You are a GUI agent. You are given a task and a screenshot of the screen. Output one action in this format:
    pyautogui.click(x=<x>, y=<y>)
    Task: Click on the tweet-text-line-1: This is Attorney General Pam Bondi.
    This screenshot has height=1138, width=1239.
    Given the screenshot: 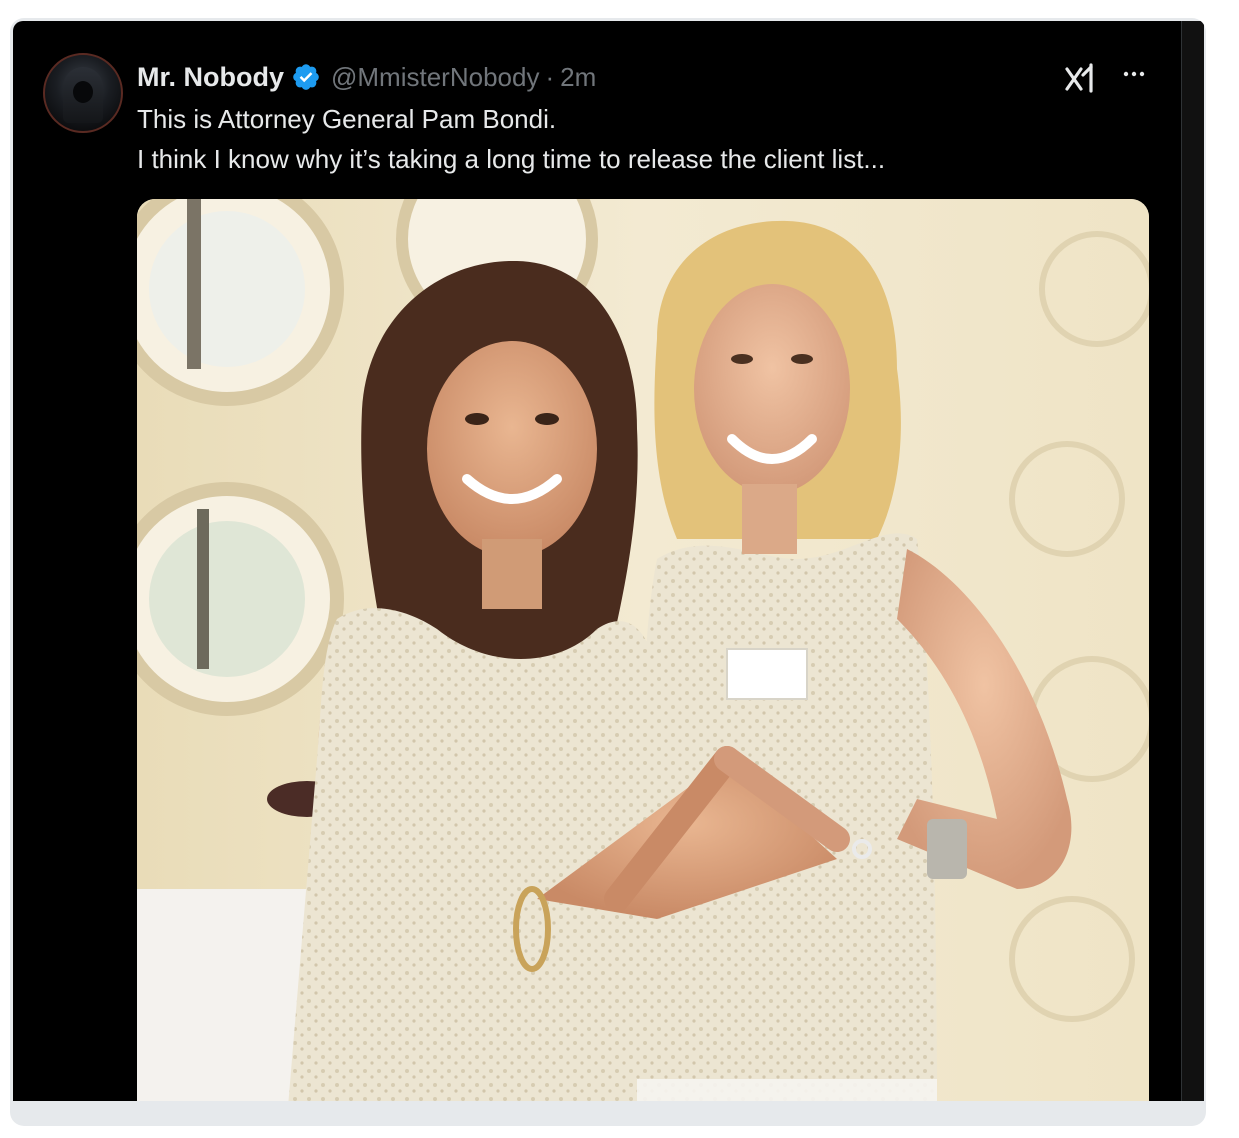 What is the action you would take?
    pyautogui.click(x=347, y=119)
    